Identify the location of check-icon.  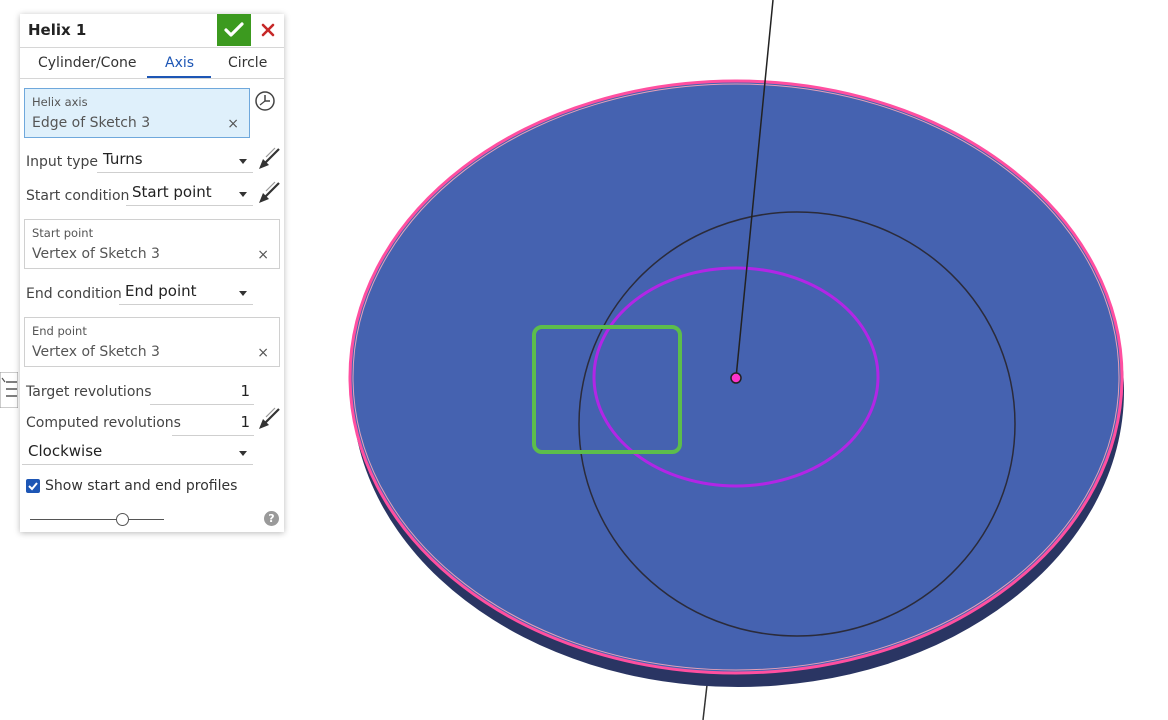
(234, 29).